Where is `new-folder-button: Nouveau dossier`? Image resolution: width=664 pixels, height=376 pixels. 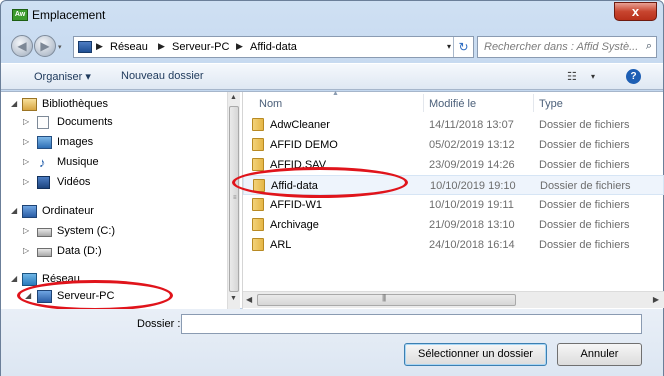 new-folder-button: Nouveau dossier is located at coordinates (162, 76).